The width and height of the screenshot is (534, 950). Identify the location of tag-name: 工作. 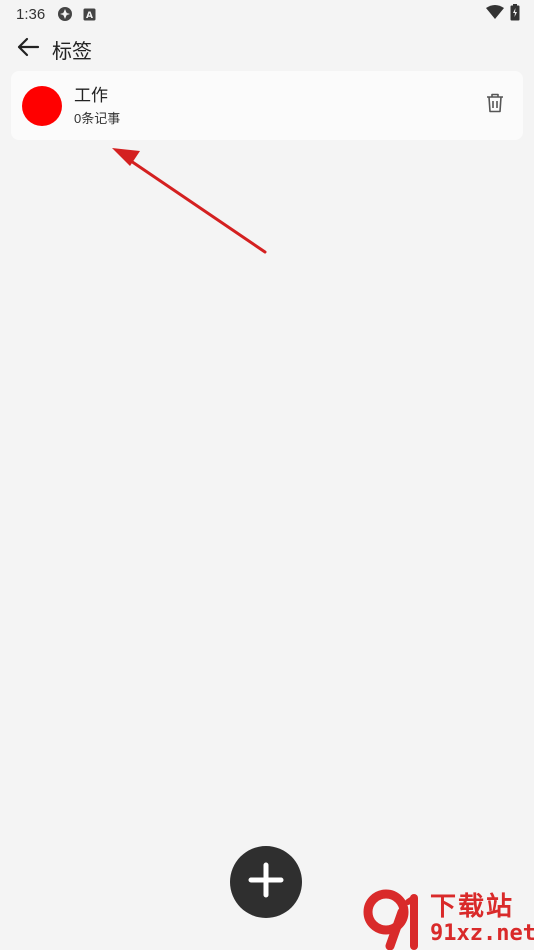
(91, 95).